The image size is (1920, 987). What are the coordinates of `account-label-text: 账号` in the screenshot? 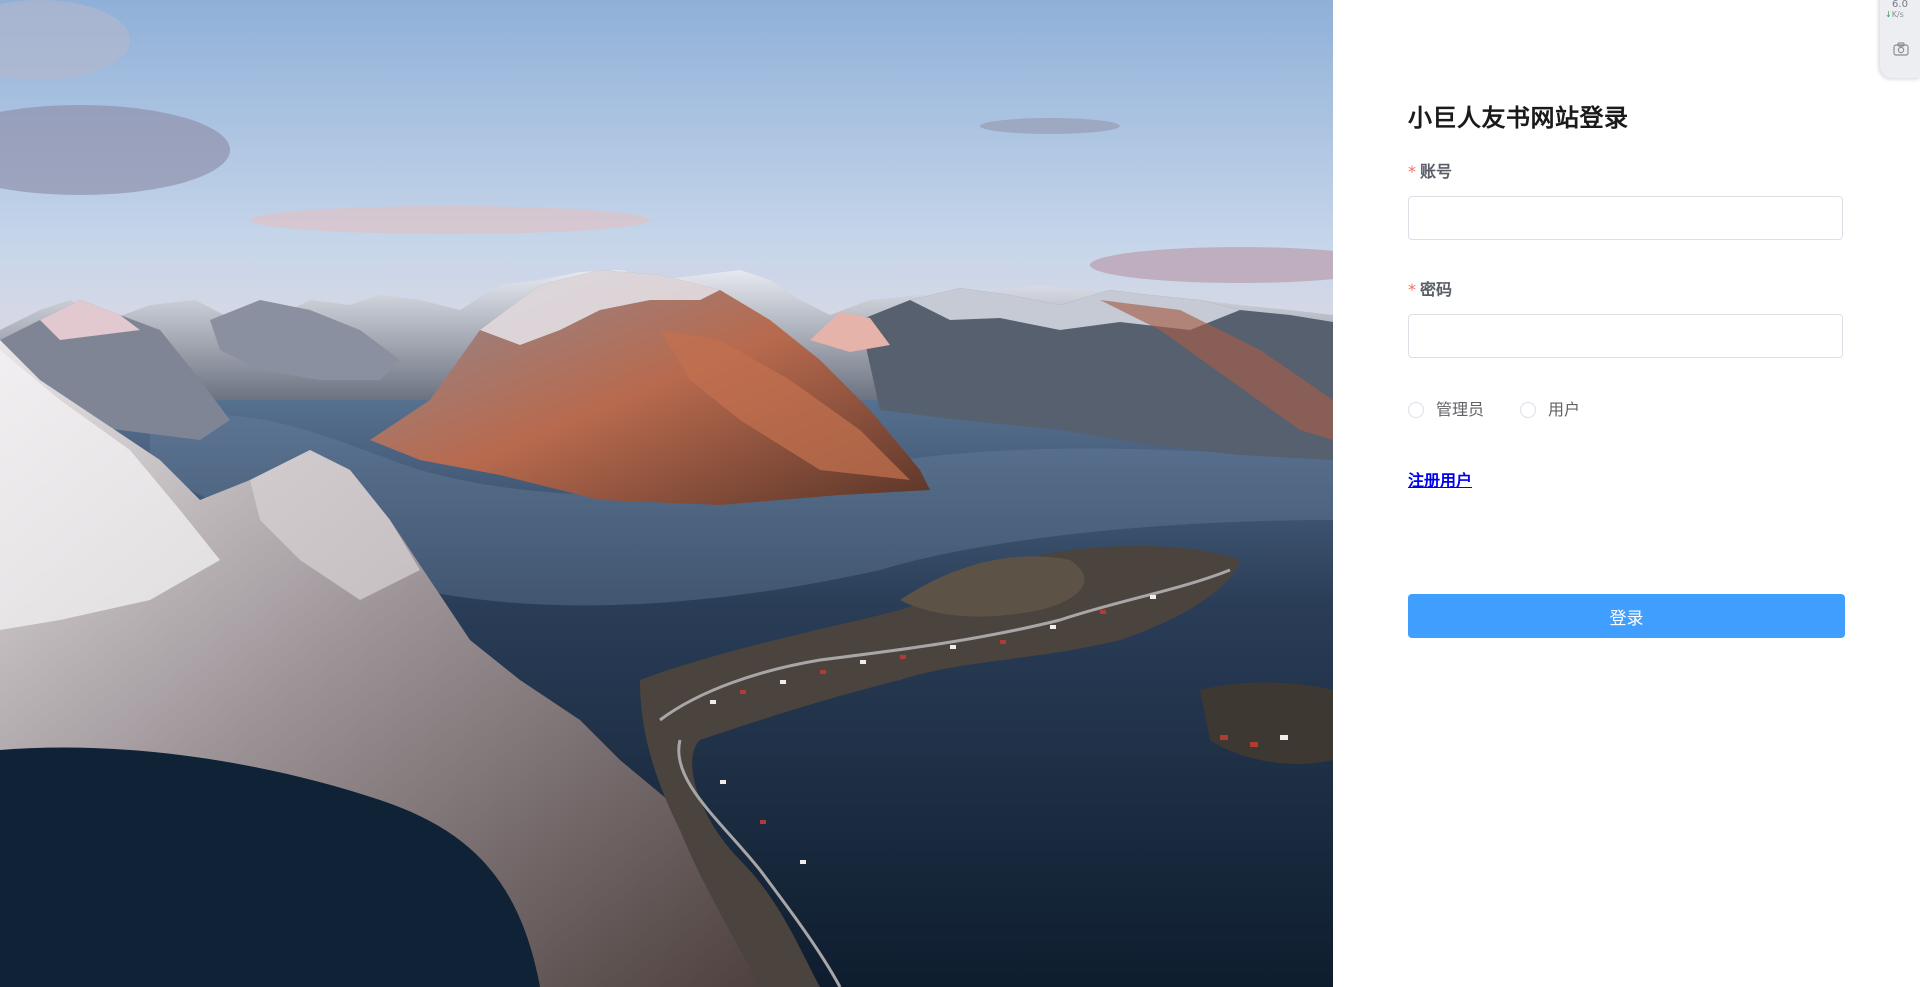 It's located at (1436, 171).